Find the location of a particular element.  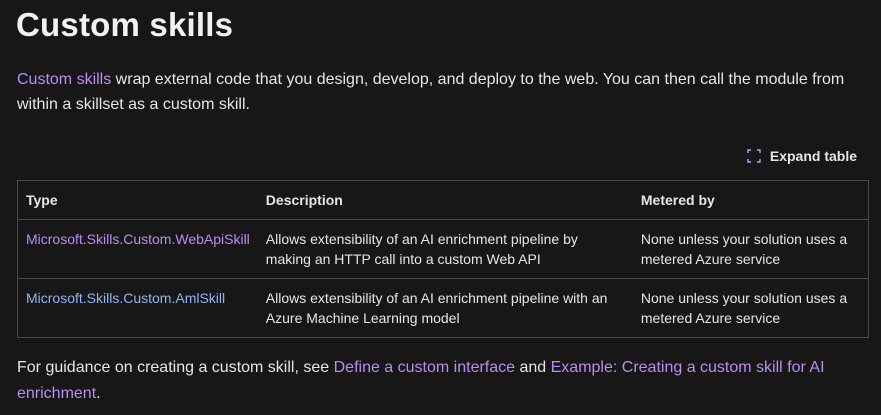

column-header-description: Description is located at coordinates (445, 200).